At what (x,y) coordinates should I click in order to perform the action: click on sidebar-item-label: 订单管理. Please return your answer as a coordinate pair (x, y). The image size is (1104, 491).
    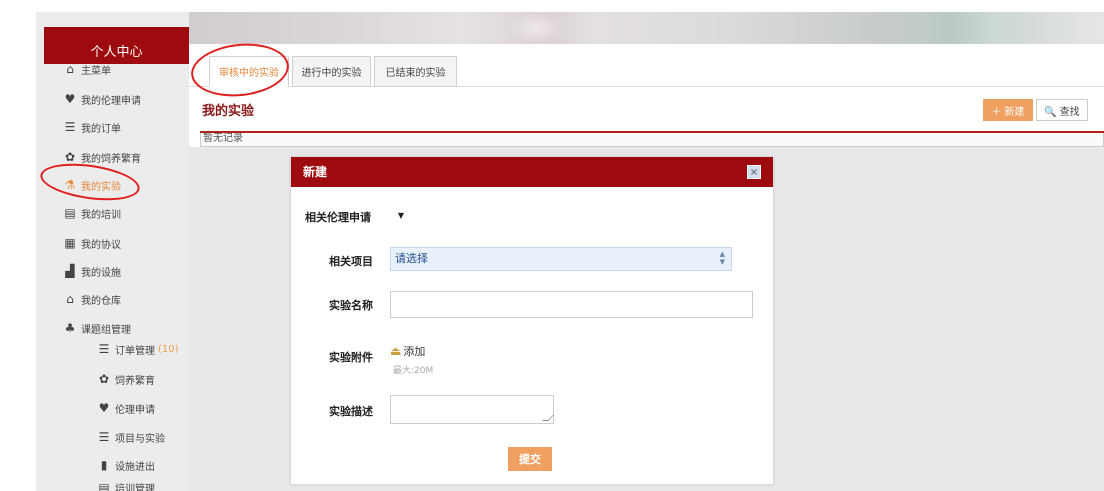
    Looking at the image, I should click on (135, 351).